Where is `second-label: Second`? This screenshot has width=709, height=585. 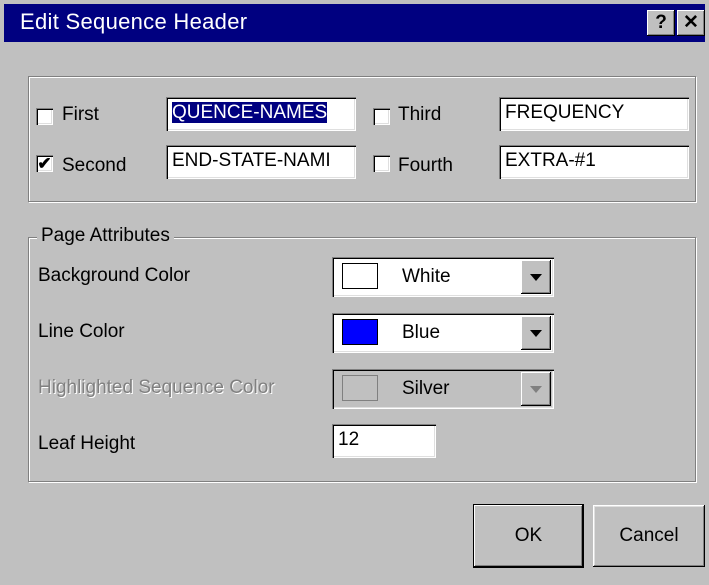
second-label: Second is located at coordinates (94, 165).